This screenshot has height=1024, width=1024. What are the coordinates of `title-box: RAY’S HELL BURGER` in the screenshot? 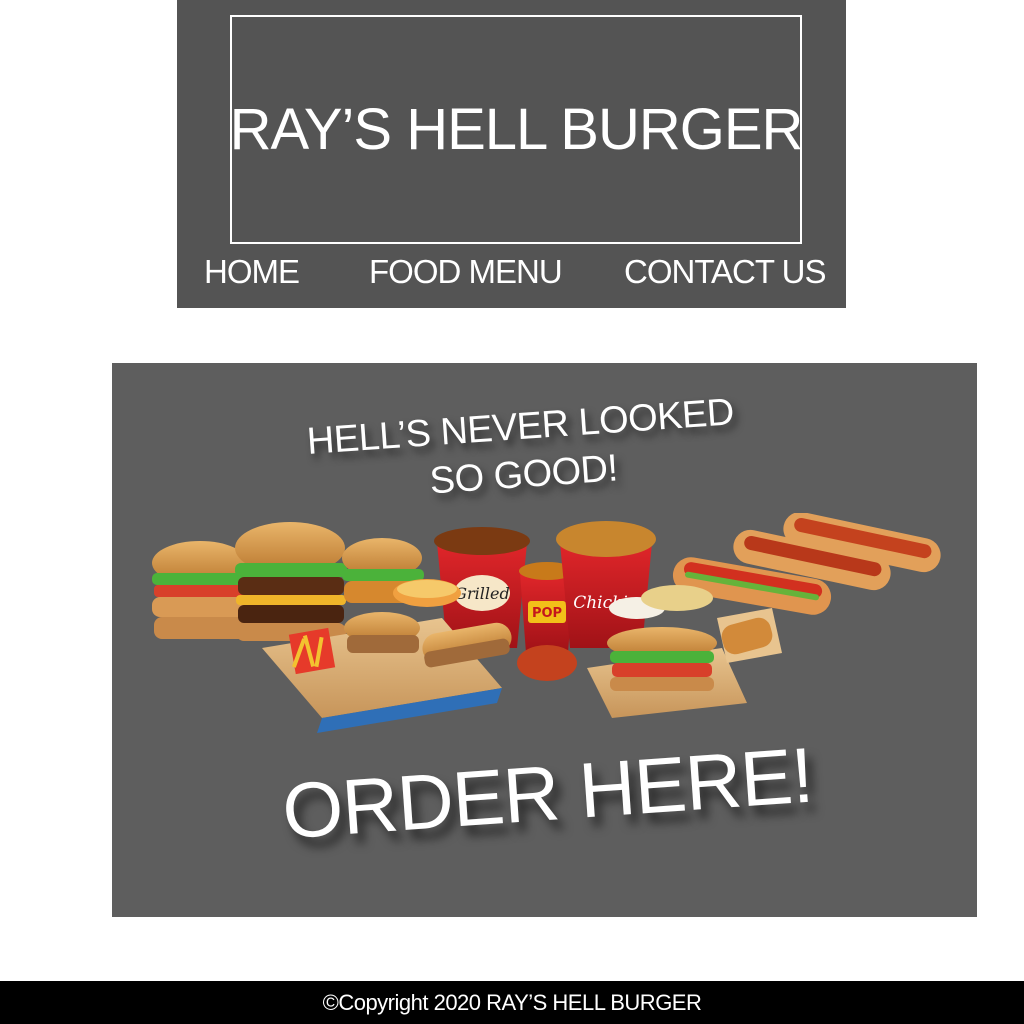 It's located at (516, 129).